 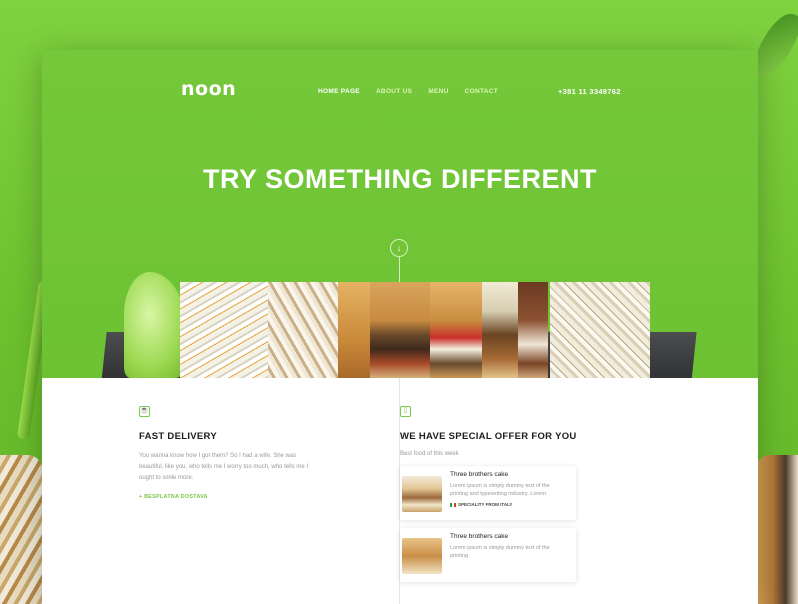 I want to click on card-tag-label: SPECIALITY FROM ITALY, so click(x=485, y=504).